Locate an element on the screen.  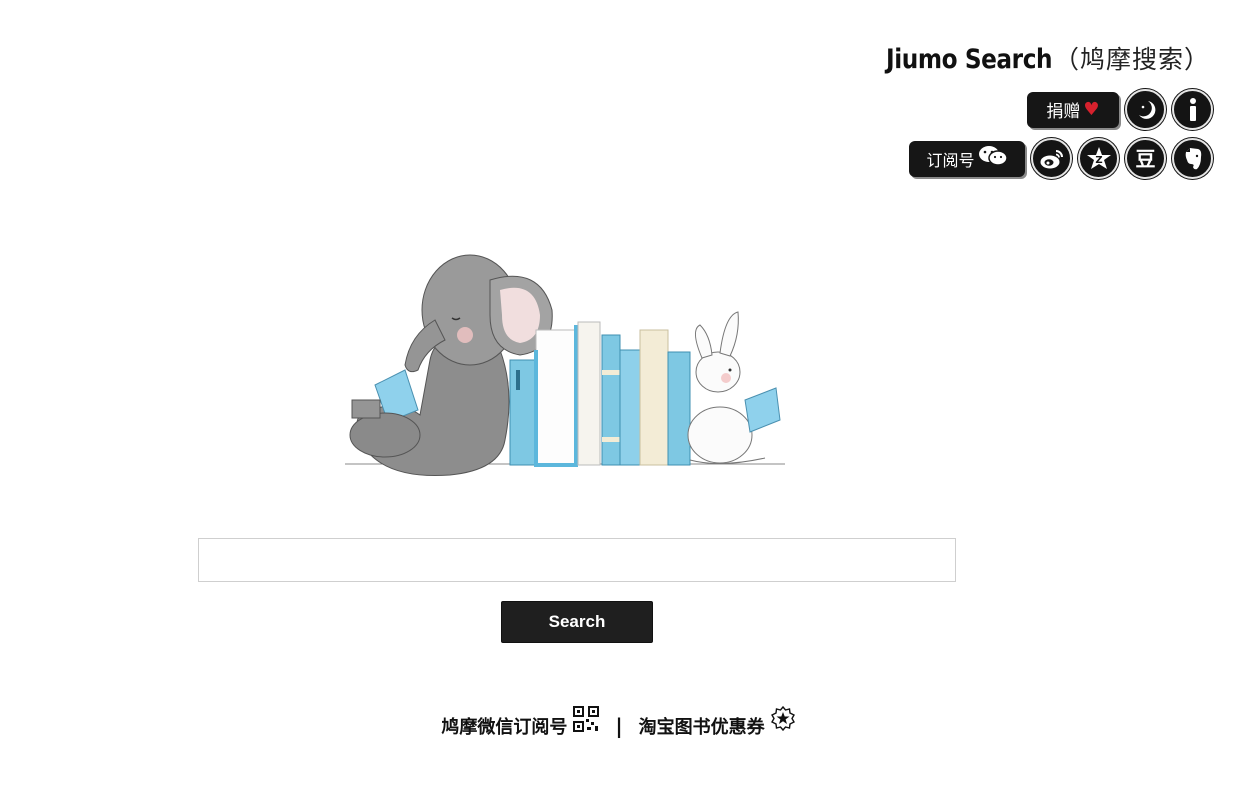
svg-text: Z is located at coordinates (1098, 160).